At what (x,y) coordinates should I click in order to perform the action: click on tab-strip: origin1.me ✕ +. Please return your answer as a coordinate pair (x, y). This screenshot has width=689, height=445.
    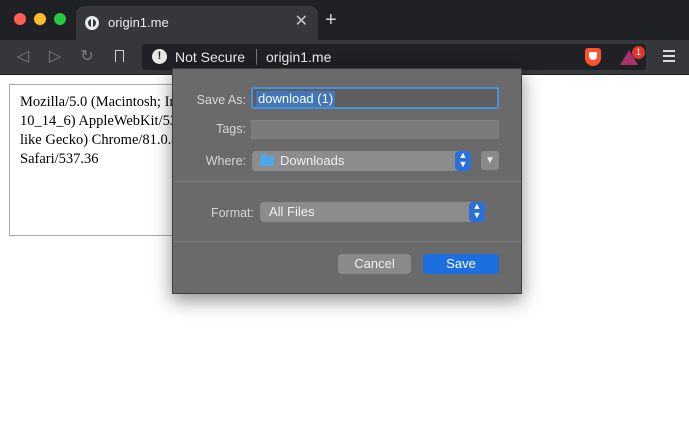
    Looking at the image, I should click on (344, 20).